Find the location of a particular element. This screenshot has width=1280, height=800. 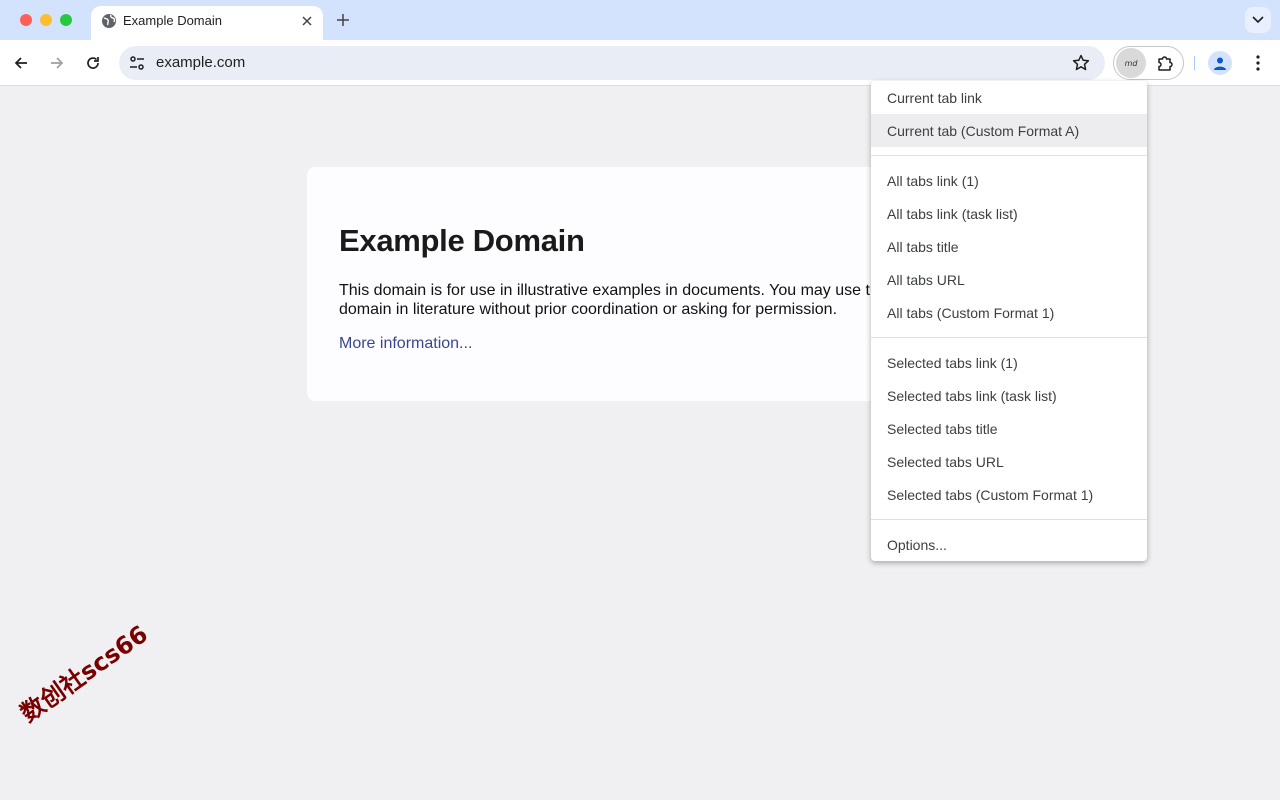

toolbar-divider is located at coordinates (1194, 63).